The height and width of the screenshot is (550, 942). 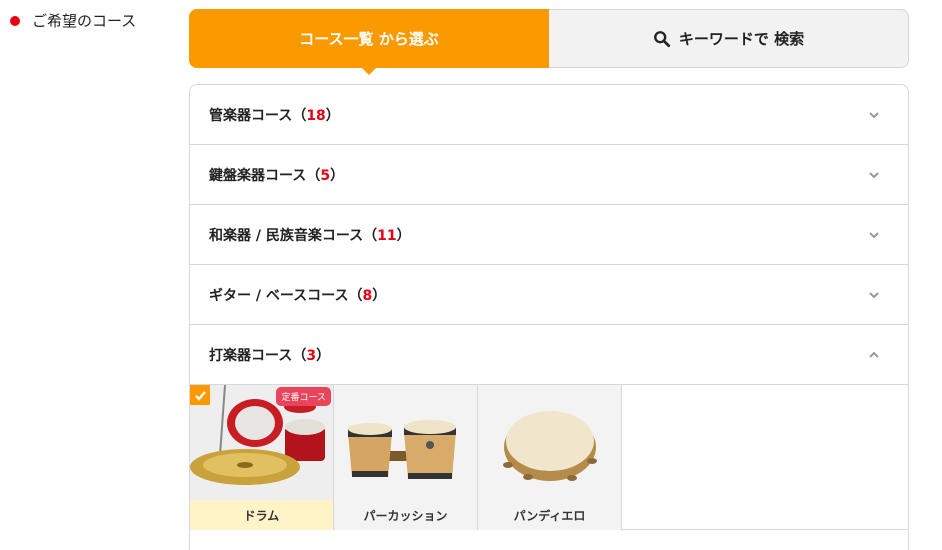 What do you see at coordinates (661, 38) in the screenshot?
I see `search-icon` at bounding box center [661, 38].